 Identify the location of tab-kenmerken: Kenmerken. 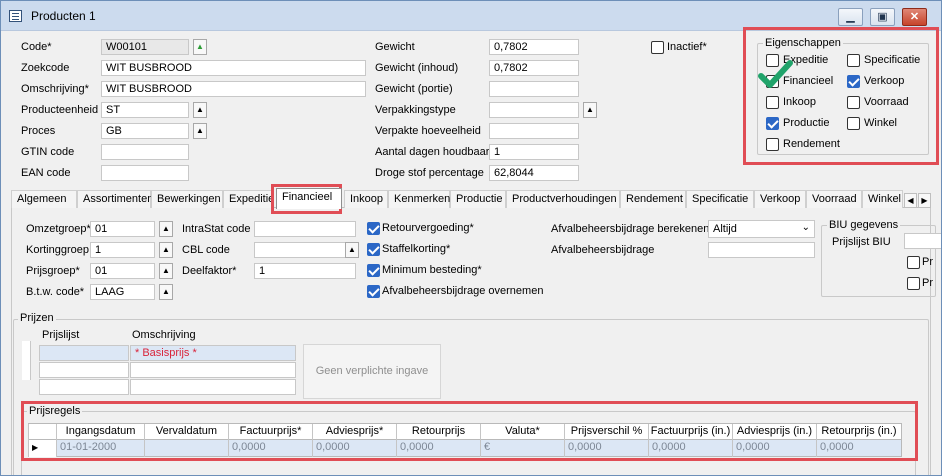
(419, 199).